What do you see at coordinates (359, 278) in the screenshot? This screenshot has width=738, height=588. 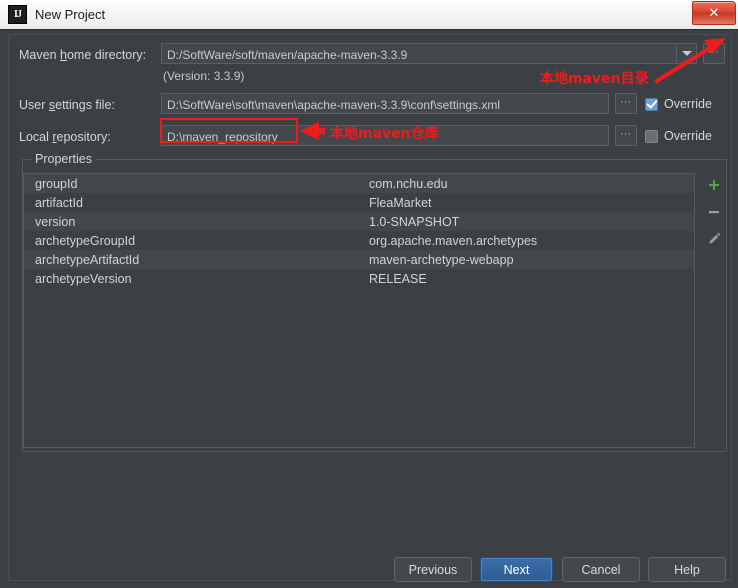 I see `table-row: archetypeVersion RELEASE` at bounding box center [359, 278].